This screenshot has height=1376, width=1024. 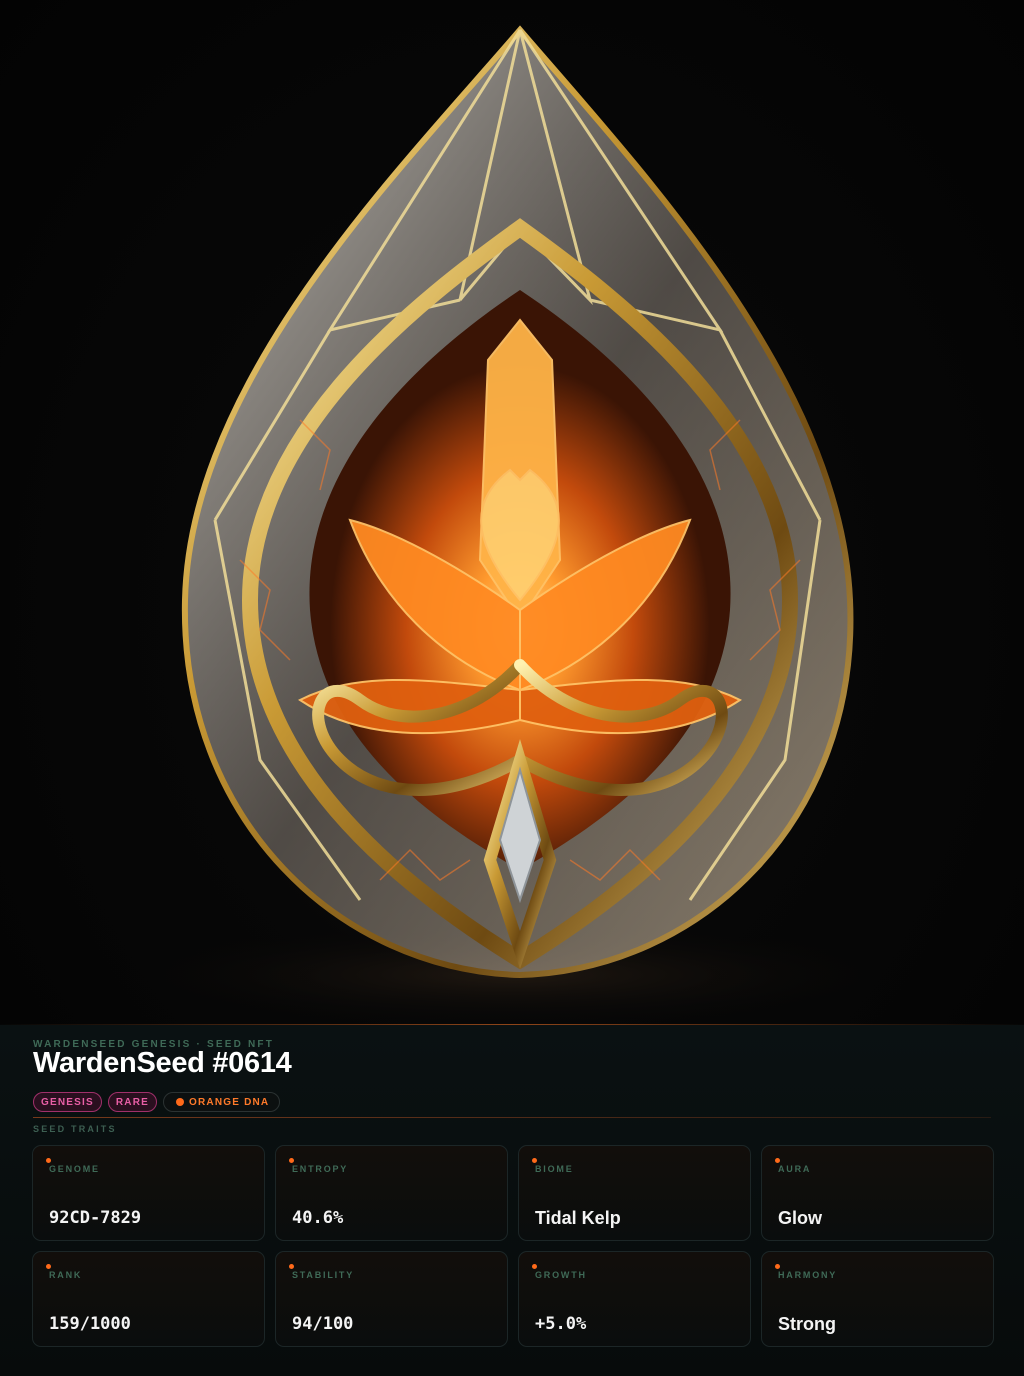 I want to click on trait-label: RANK, so click(x=66, y=1275).